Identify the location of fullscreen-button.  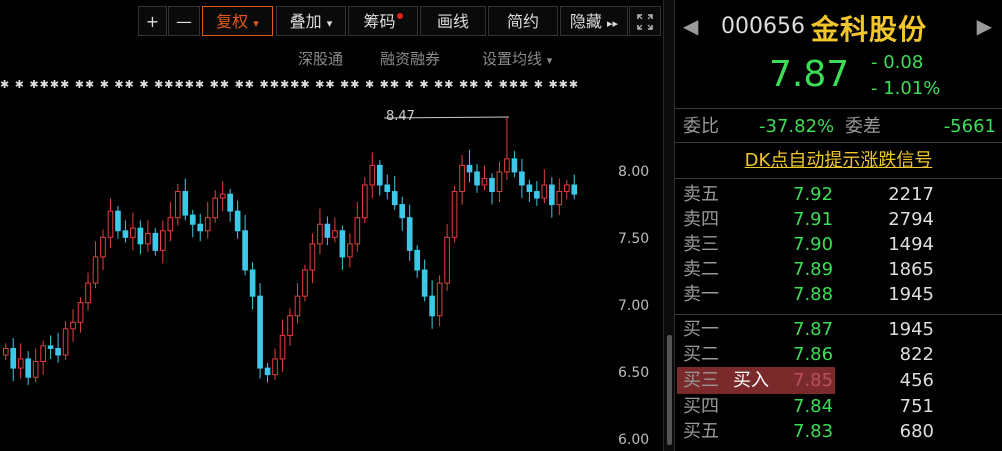
(645, 21).